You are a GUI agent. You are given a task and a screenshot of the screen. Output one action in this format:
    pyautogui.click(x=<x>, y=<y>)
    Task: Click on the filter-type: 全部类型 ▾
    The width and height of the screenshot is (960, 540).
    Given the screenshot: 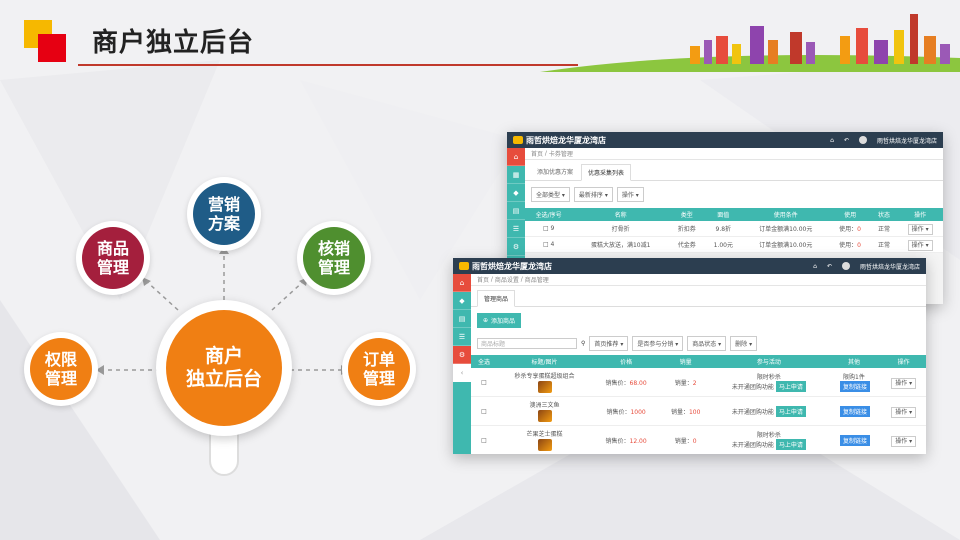 What is the action you would take?
    pyautogui.click(x=550, y=194)
    